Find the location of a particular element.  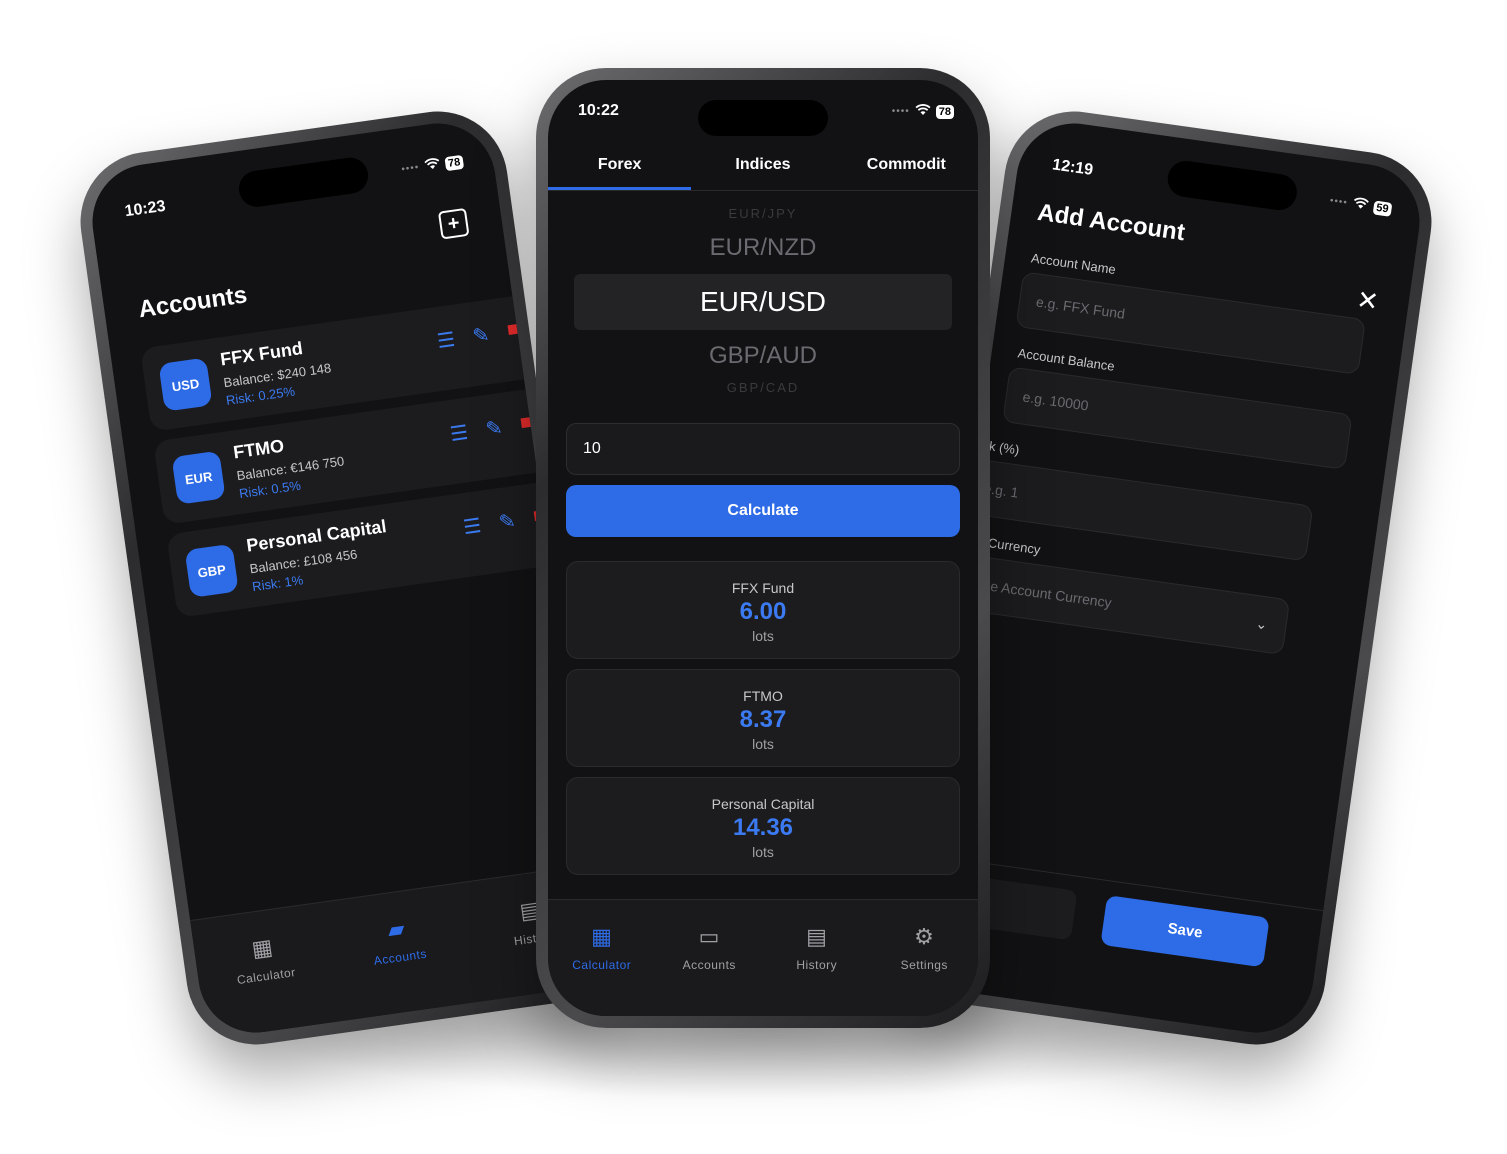

tab-accounts: ▰ Accounts is located at coordinates (399, 952).